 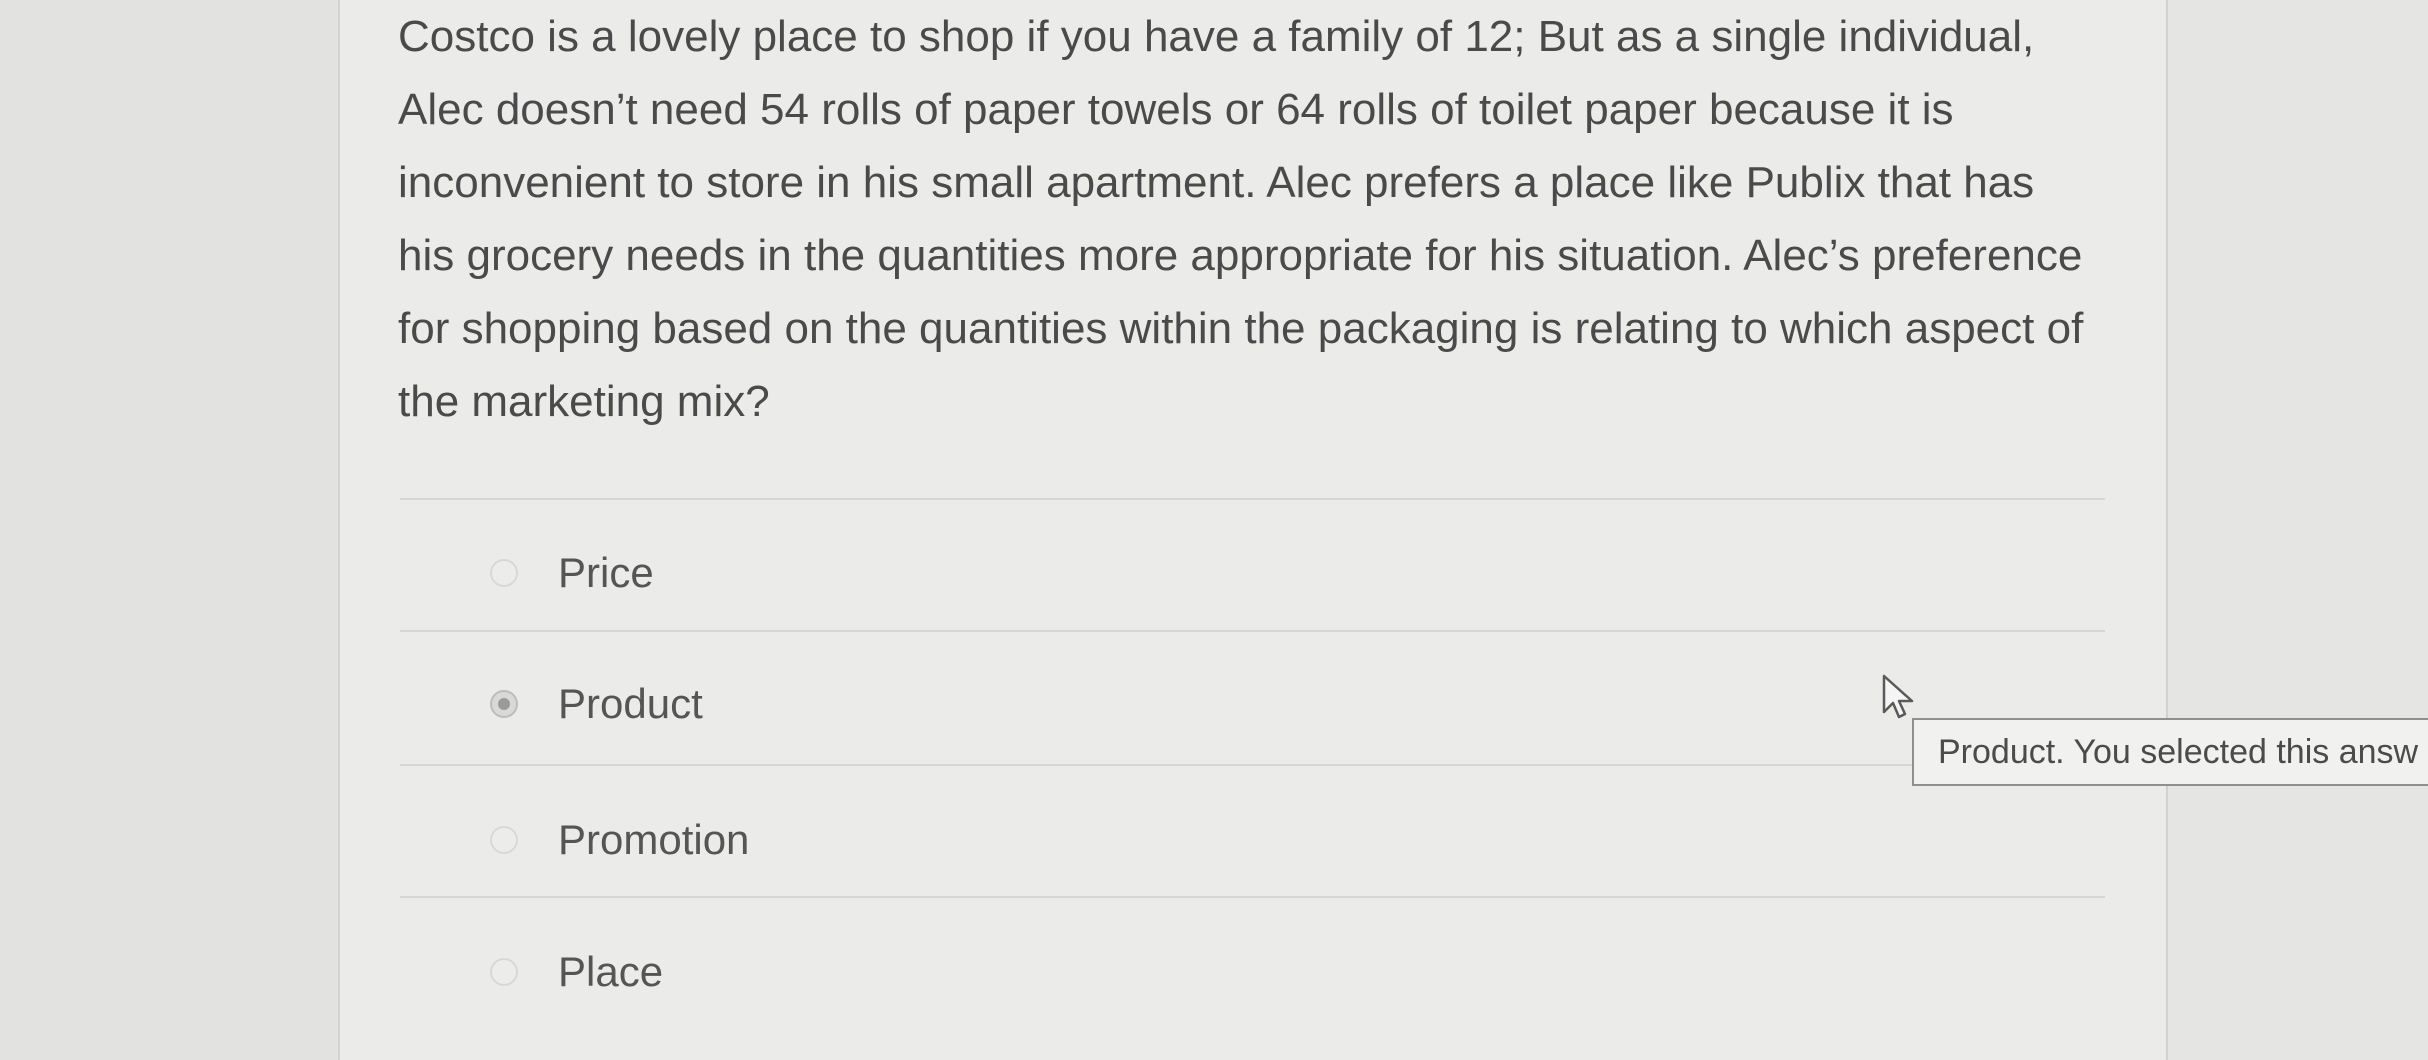 I want to click on page-right-margin, so click(x=2298, y=530).